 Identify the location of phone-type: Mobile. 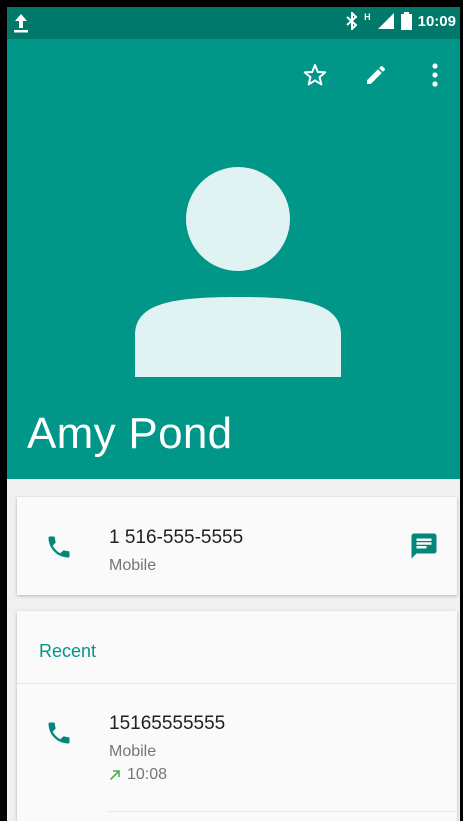
(133, 565).